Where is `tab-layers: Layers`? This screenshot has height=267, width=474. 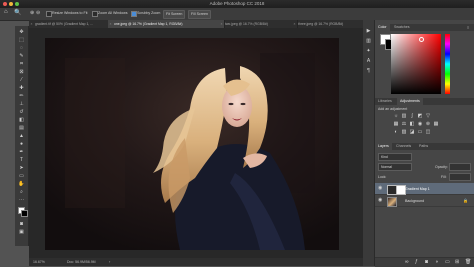 tab-layers: Layers is located at coordinates (383, 146).